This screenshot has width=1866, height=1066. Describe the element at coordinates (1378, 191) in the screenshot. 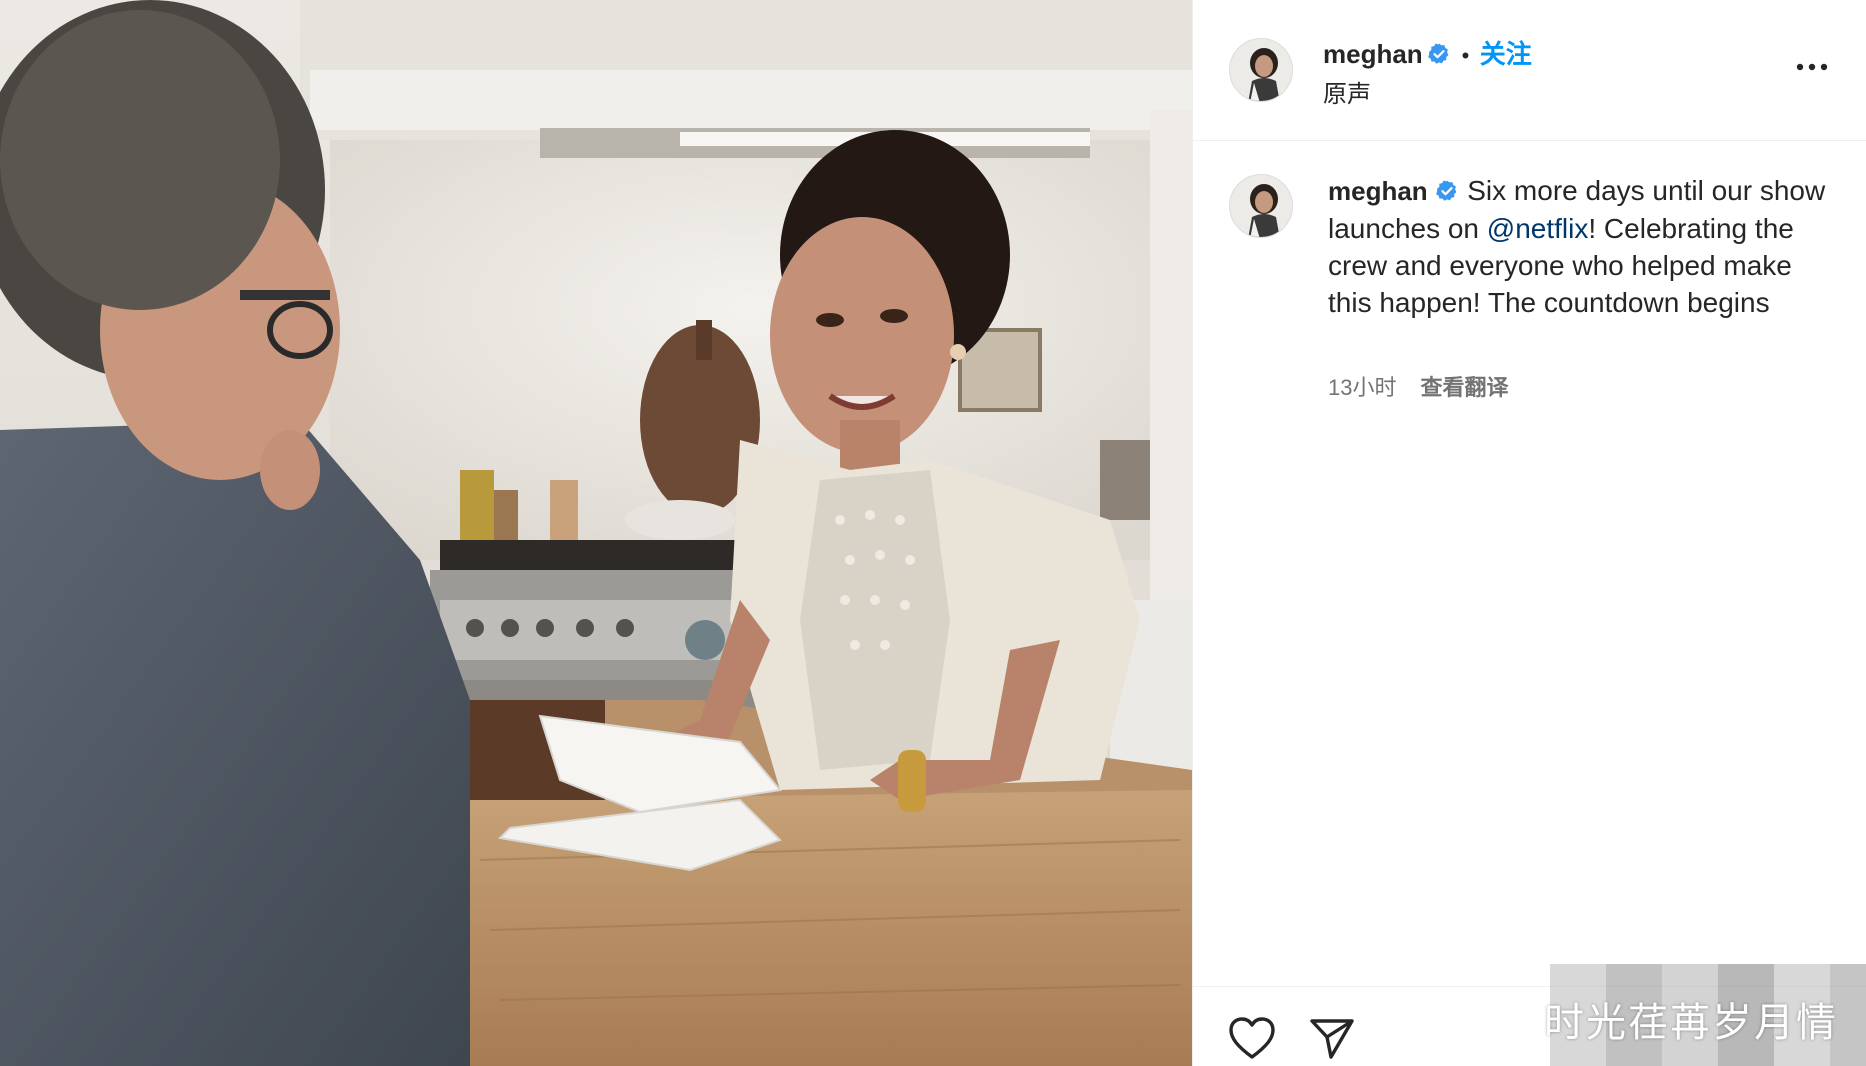

I see `caption-username: meghan` at that location.